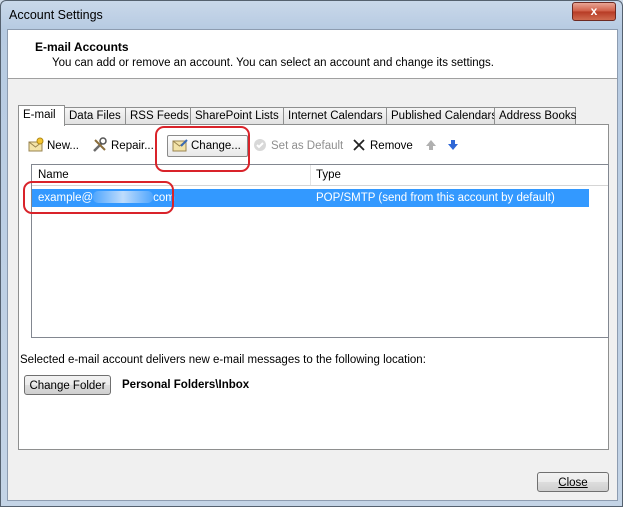 The width and height of the screenshot is (623, 507). I want to click on account-name: example@ com, so click(106, 198).